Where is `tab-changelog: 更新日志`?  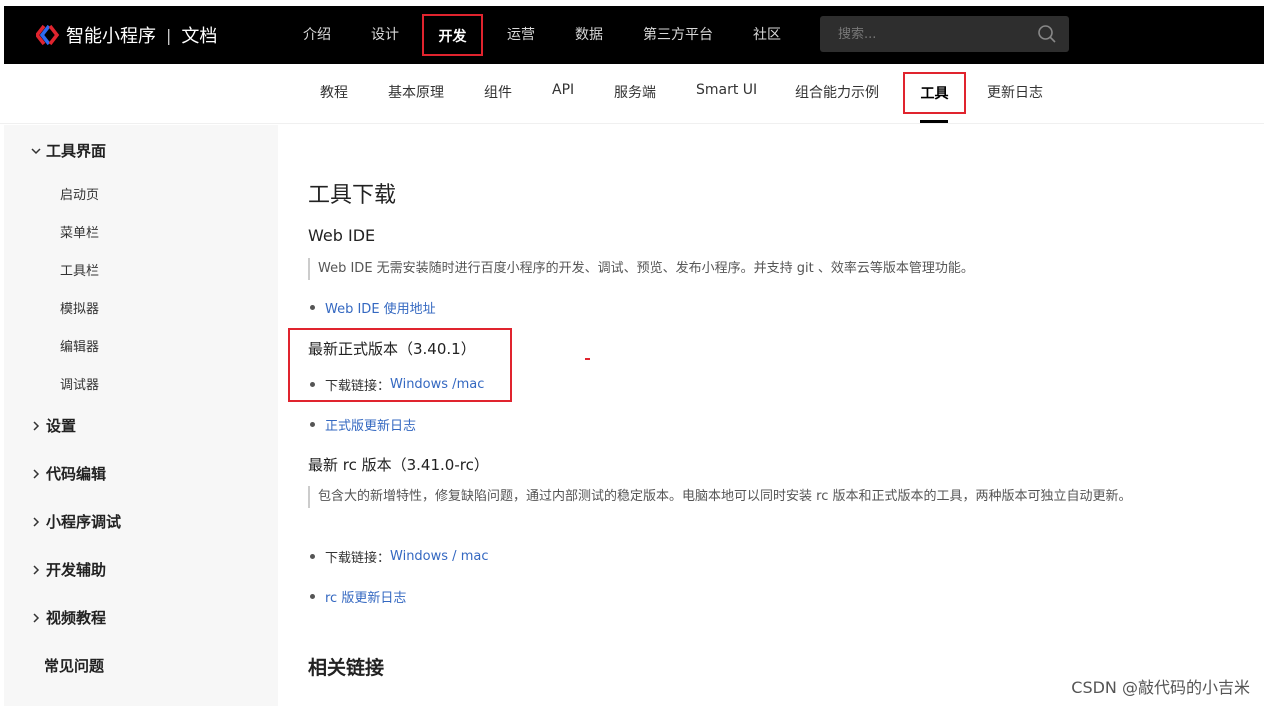
tab-changelog: 更新日志 is located at coordinates (1015, 92).